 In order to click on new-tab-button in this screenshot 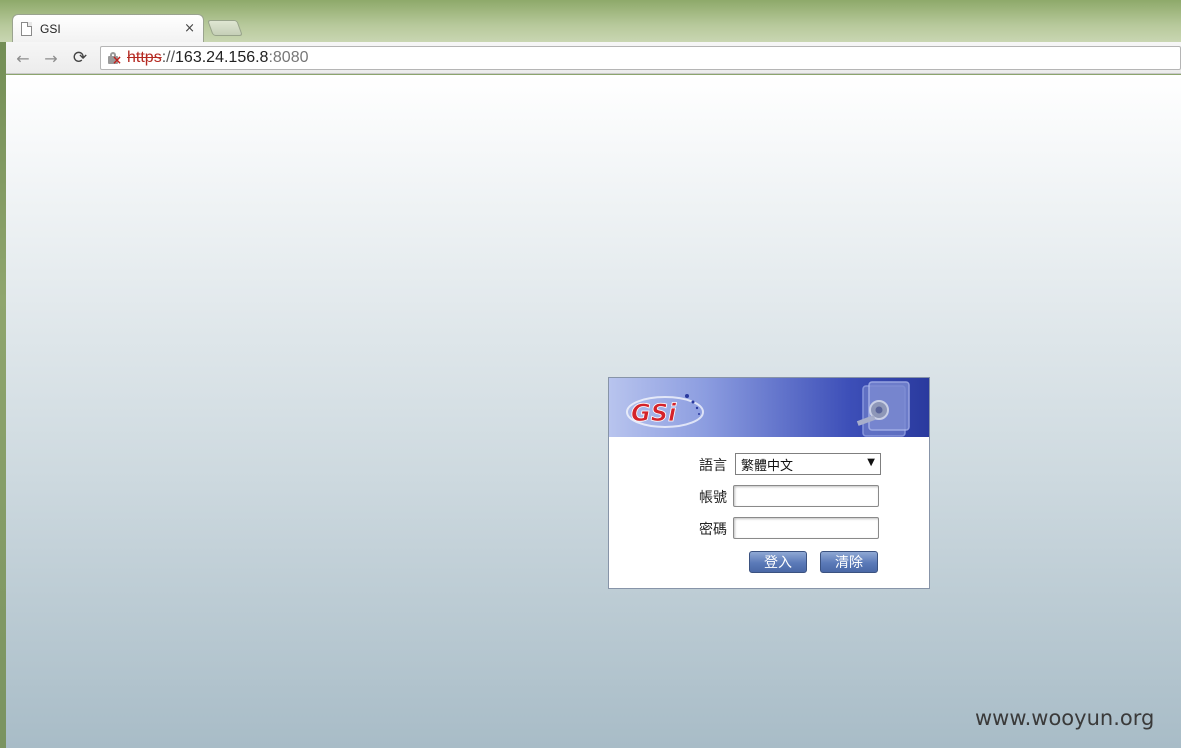, I will do `click(225, 28)`.